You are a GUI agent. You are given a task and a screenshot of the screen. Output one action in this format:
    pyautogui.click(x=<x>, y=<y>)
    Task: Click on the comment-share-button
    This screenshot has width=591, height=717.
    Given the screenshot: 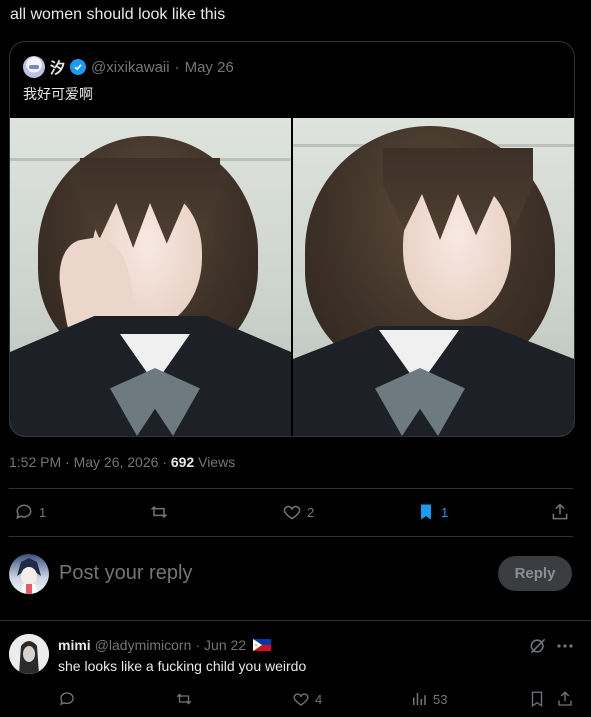 What is the action you would take?
    pyautogui.click(x=565, y=699)
    